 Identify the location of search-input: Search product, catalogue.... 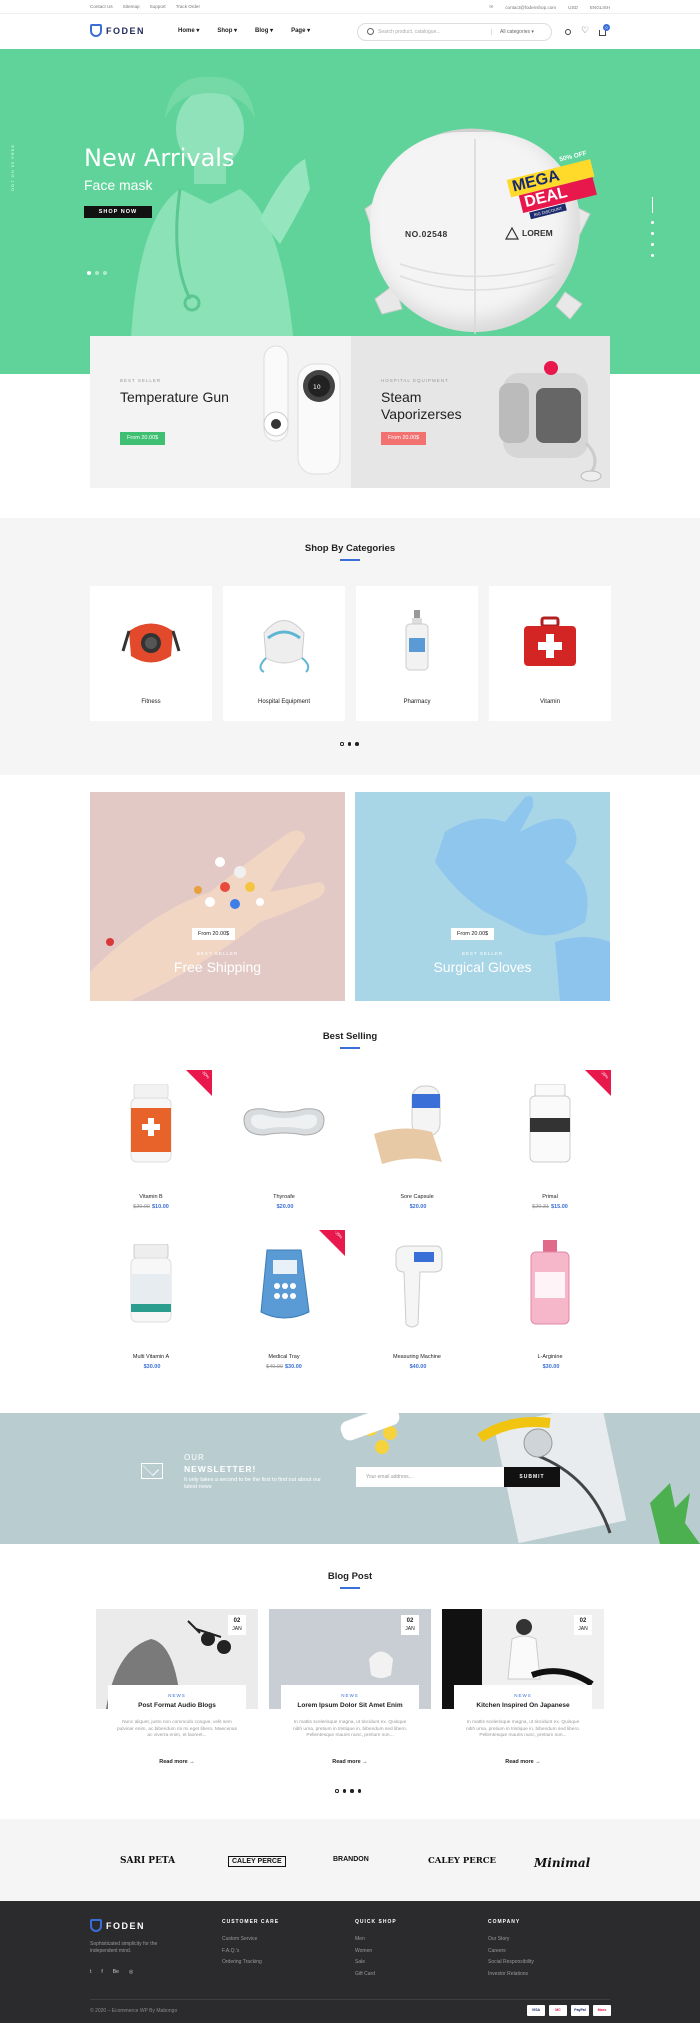
(424, 31).